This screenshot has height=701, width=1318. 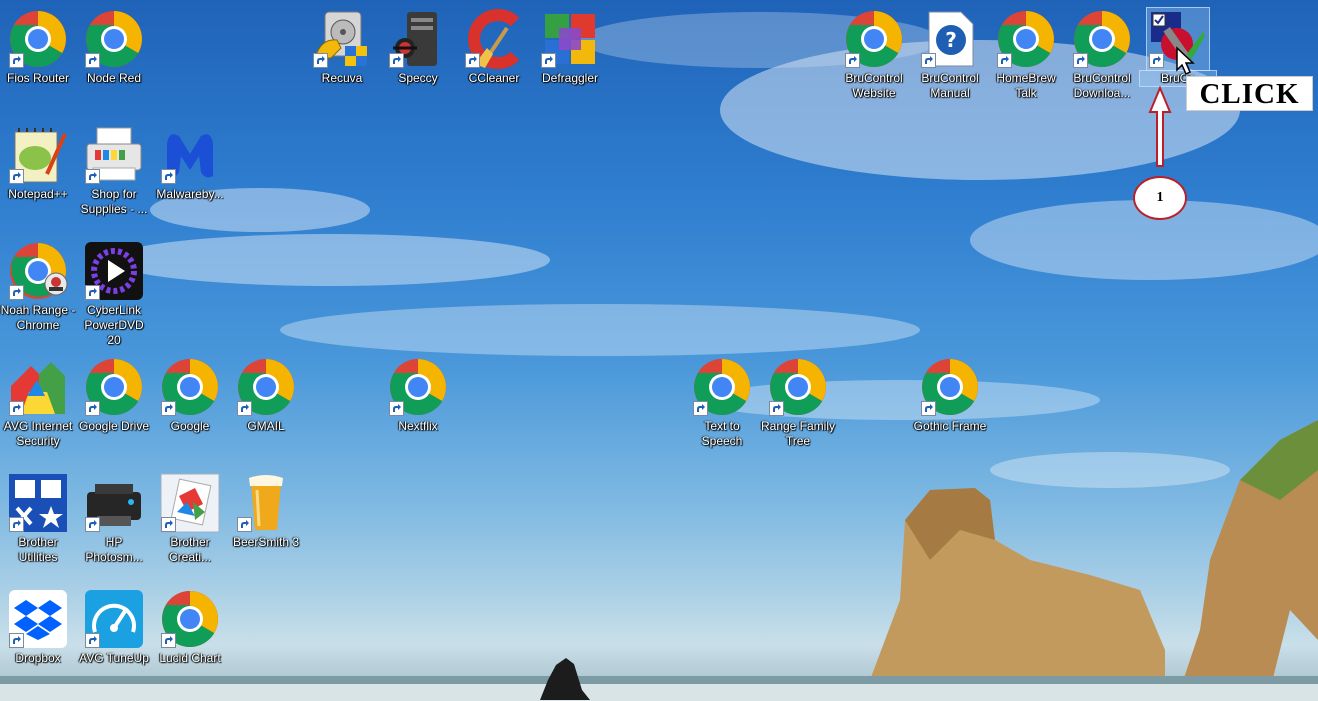 I want to click on desktop-shortcut-label: CCleaner, so click(x=494, y=78).